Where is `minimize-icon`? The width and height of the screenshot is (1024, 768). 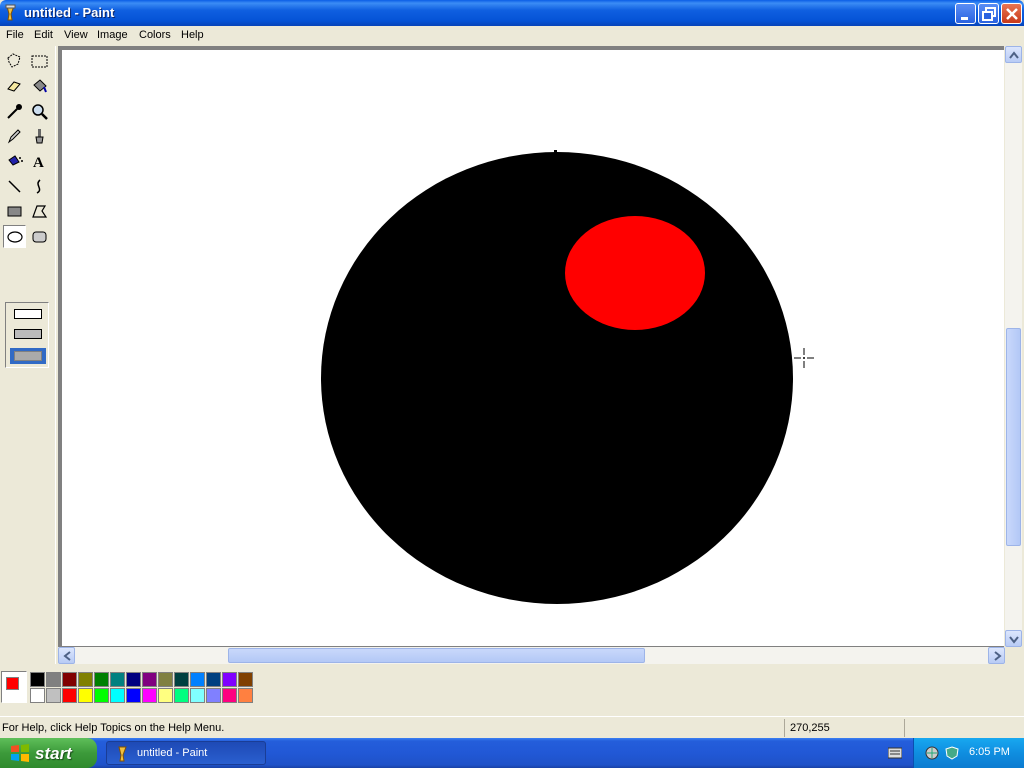
minimize-icon is located at coordinates (964, 18).